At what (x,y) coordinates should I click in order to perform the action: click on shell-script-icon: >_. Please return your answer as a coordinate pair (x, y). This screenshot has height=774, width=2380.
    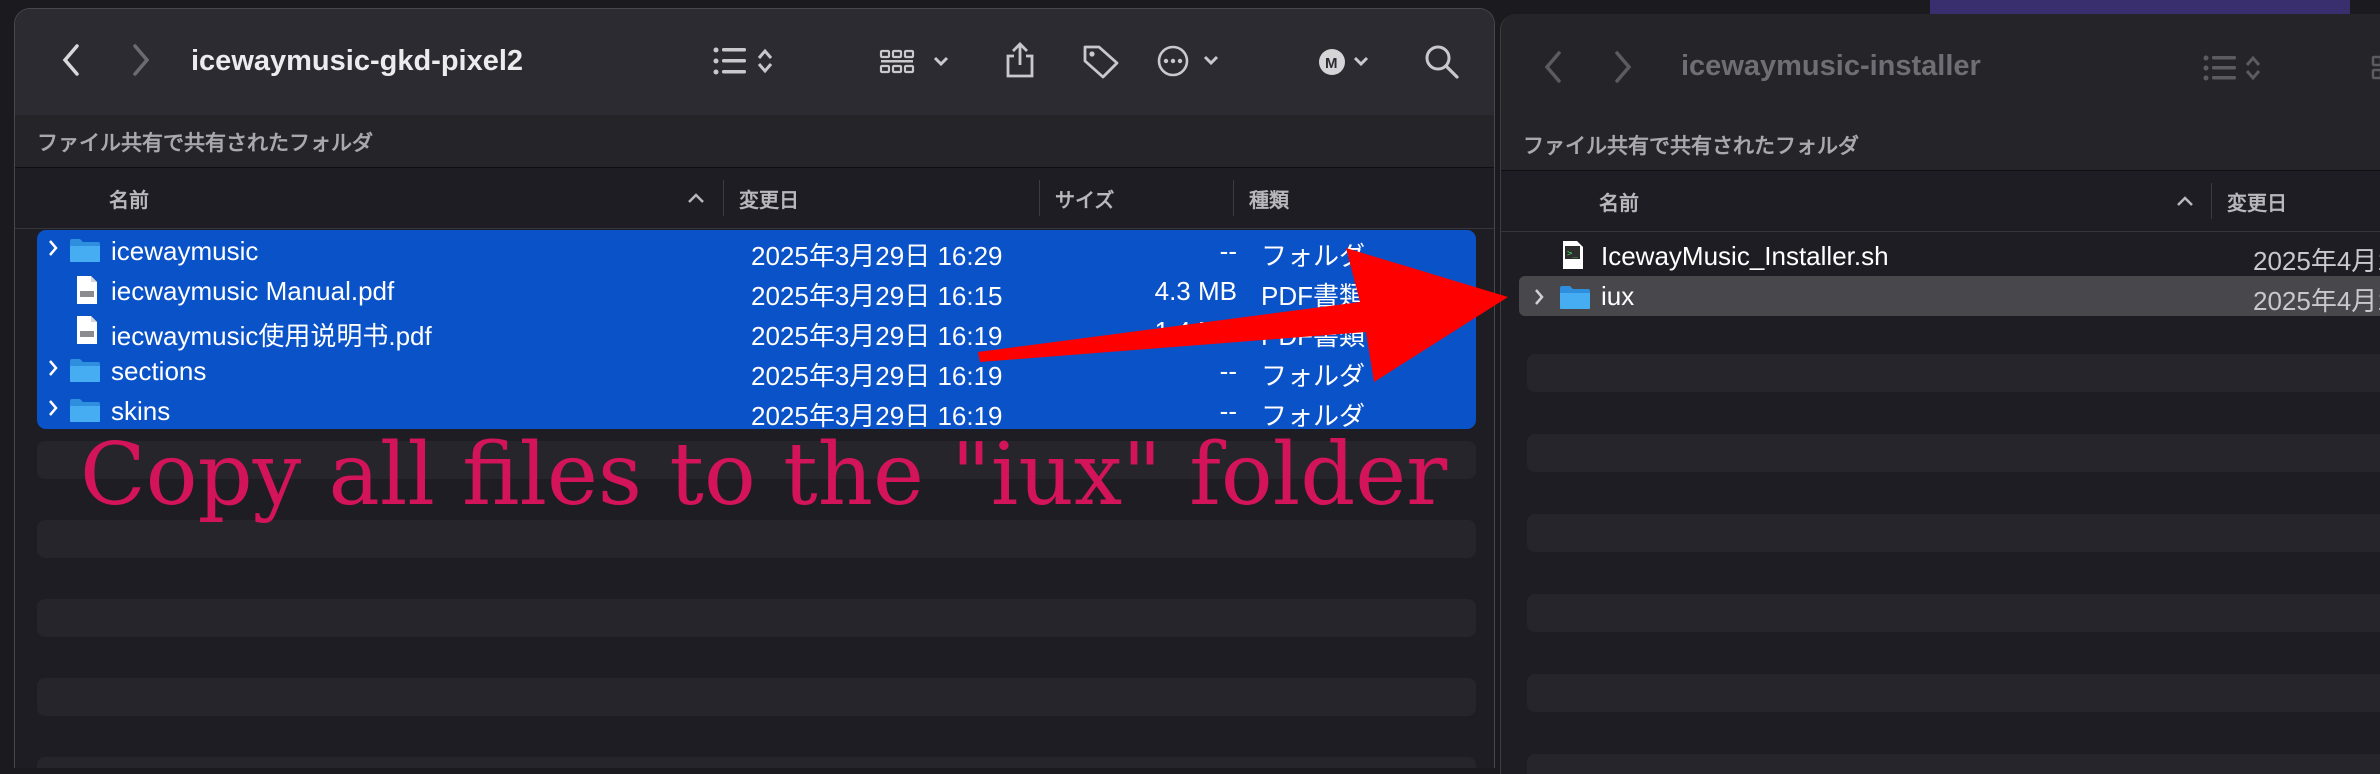
    Looking at the image, I should click on (1573, 255).